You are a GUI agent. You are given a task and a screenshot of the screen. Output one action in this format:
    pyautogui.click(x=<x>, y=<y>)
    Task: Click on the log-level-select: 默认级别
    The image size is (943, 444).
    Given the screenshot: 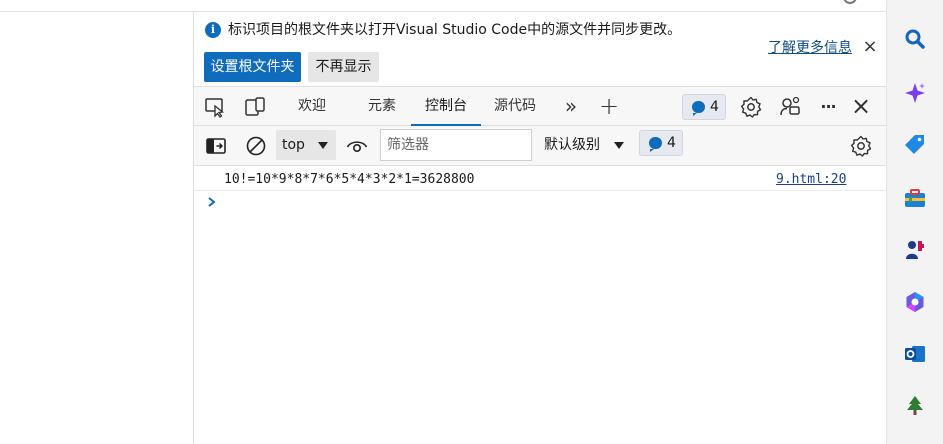 What is the action you would take?
    pyautogui.click(x=587, y=145)
    